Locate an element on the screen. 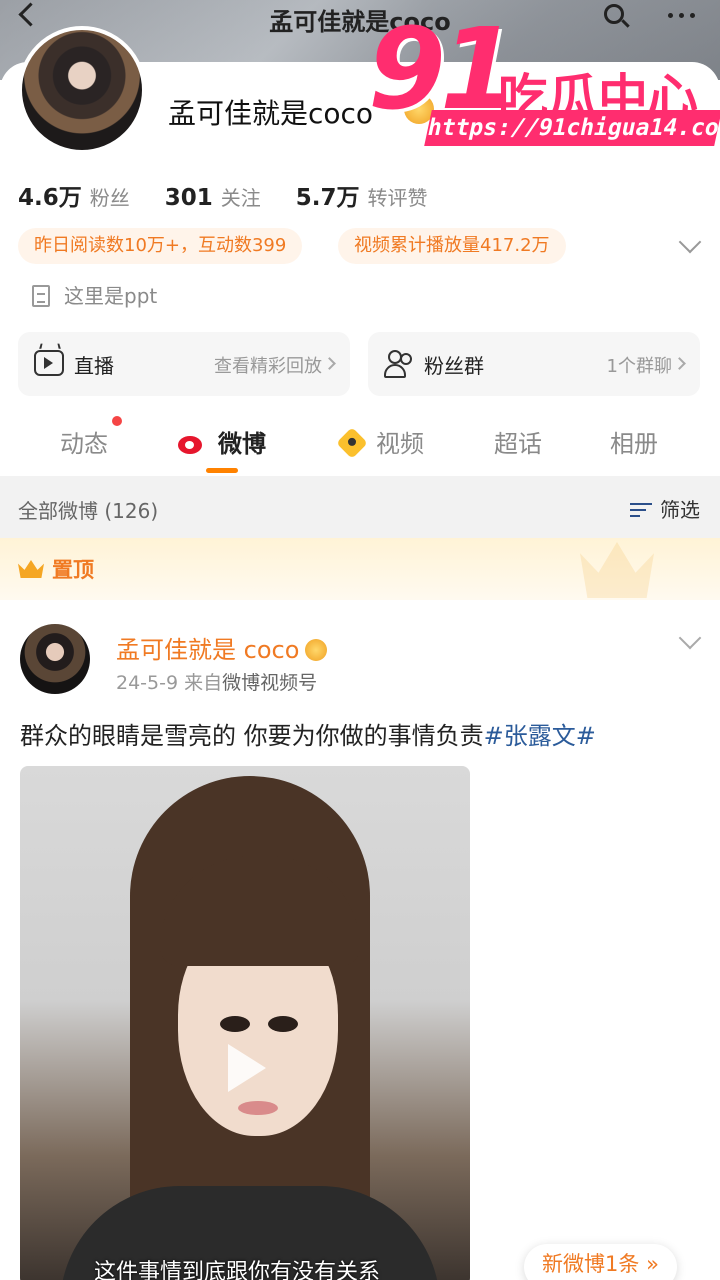 Image resolution: width=720 pixels, height=1280 pixels. profile-tabs: 动态 微博 视频 超话 相册 is located at coordinates (360, 439).